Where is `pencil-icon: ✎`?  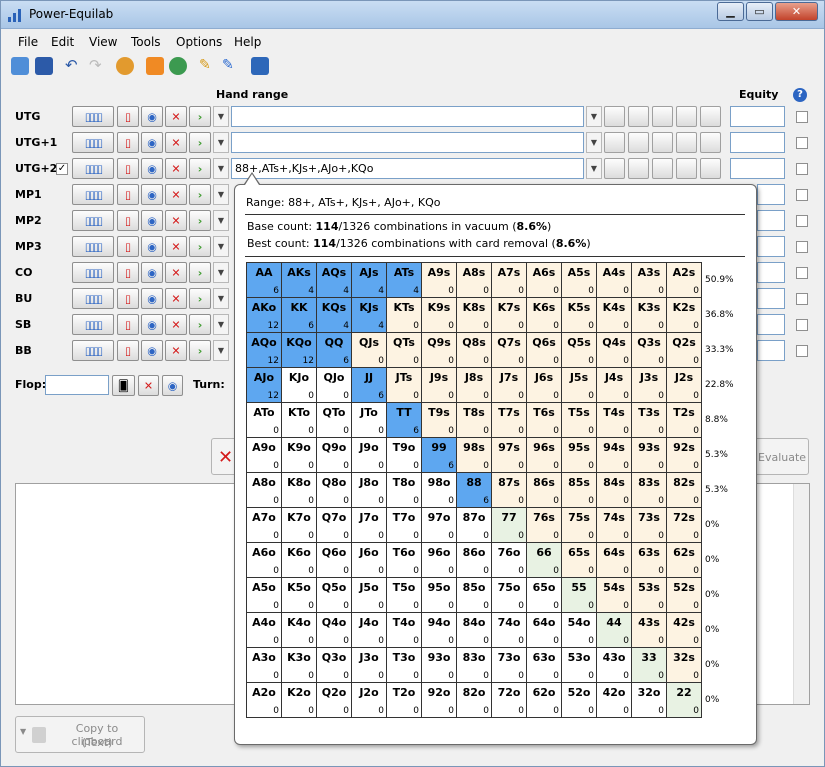
pencil-icon: ✎ is located at coordinates (208, 66).